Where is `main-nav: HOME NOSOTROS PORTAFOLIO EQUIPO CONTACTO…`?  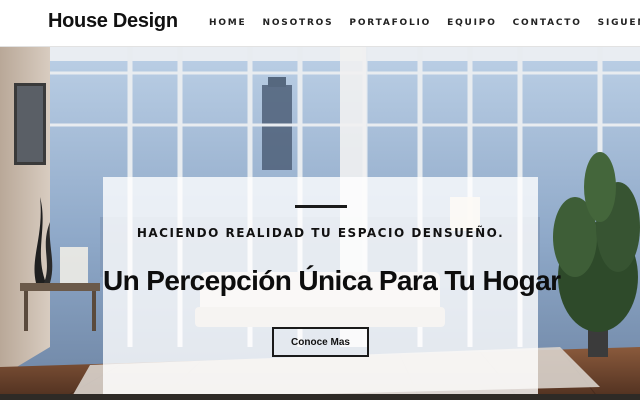 main-nav: HOME NOSOTROS PORTAFOLIO EQUIPO CONTACTO… is located at coordinates (424, 23).